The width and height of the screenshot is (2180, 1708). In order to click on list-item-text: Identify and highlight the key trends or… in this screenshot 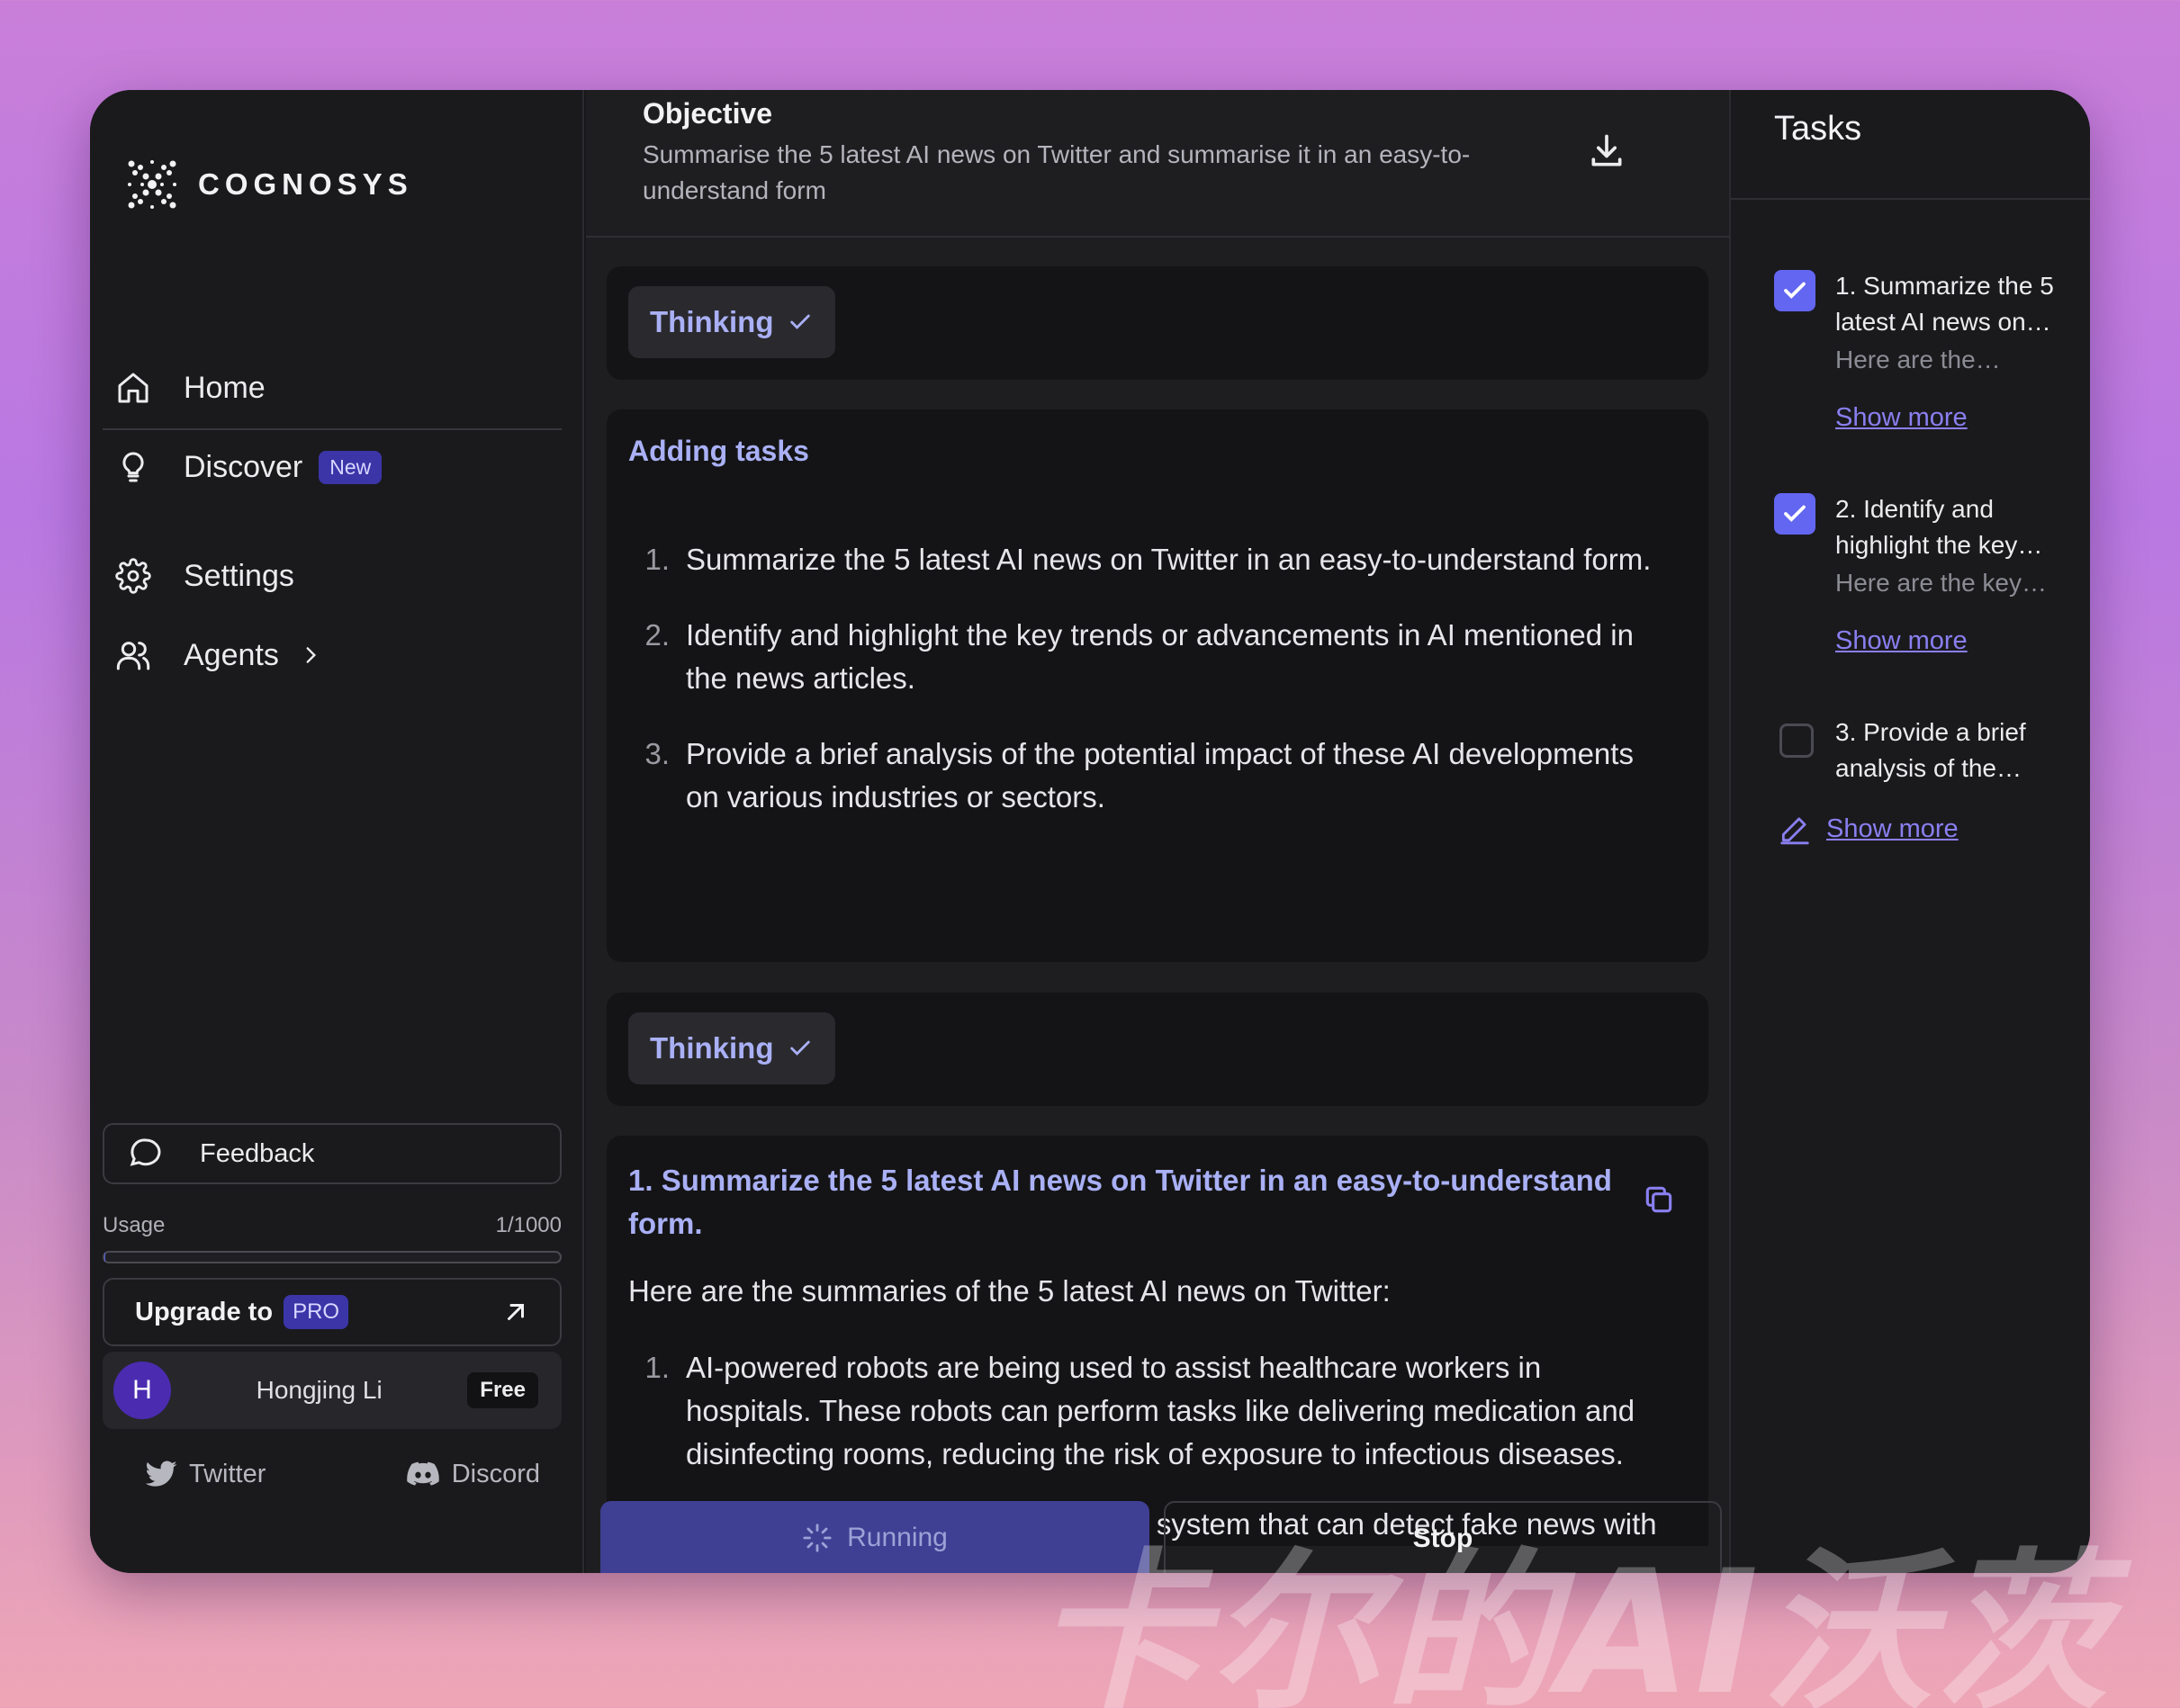, I will do `click(1160, 656)`.